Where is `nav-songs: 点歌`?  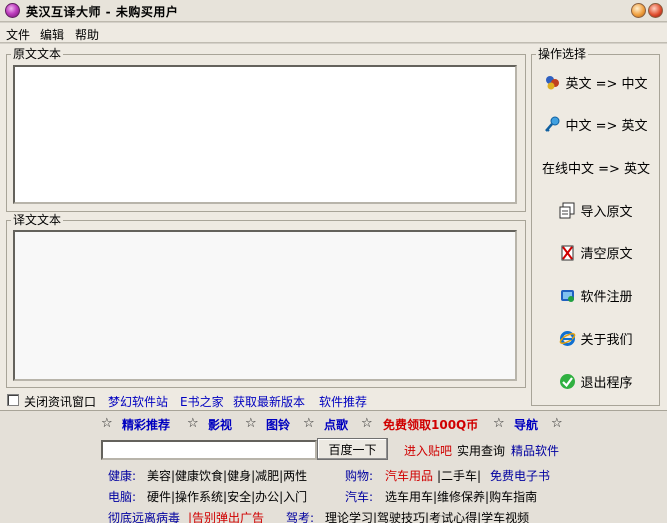 nav-songs: 点歌 is located at coordinates (336, 424).